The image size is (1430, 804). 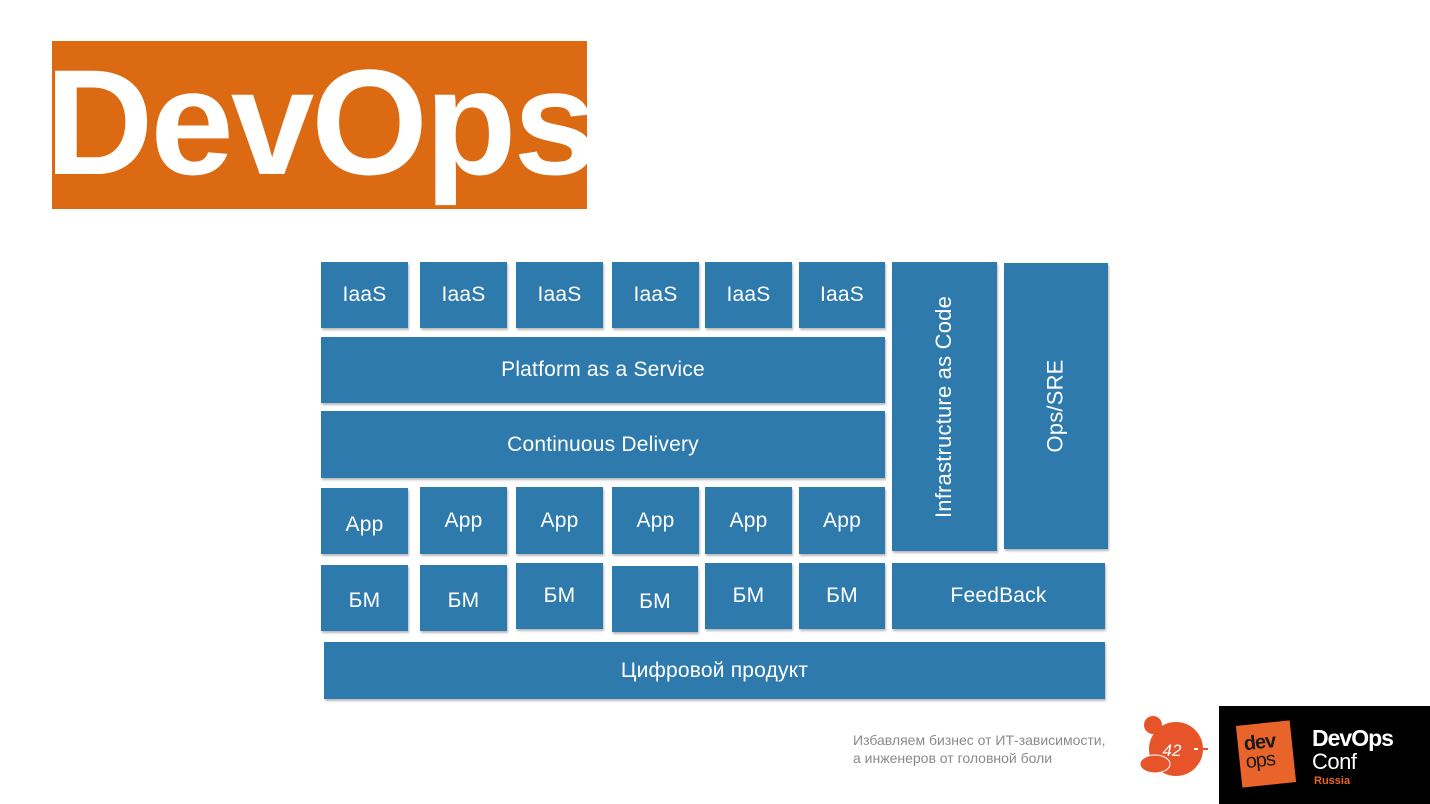 I want to click on page-badge-icon: 42, so click(x=1173, y=746).